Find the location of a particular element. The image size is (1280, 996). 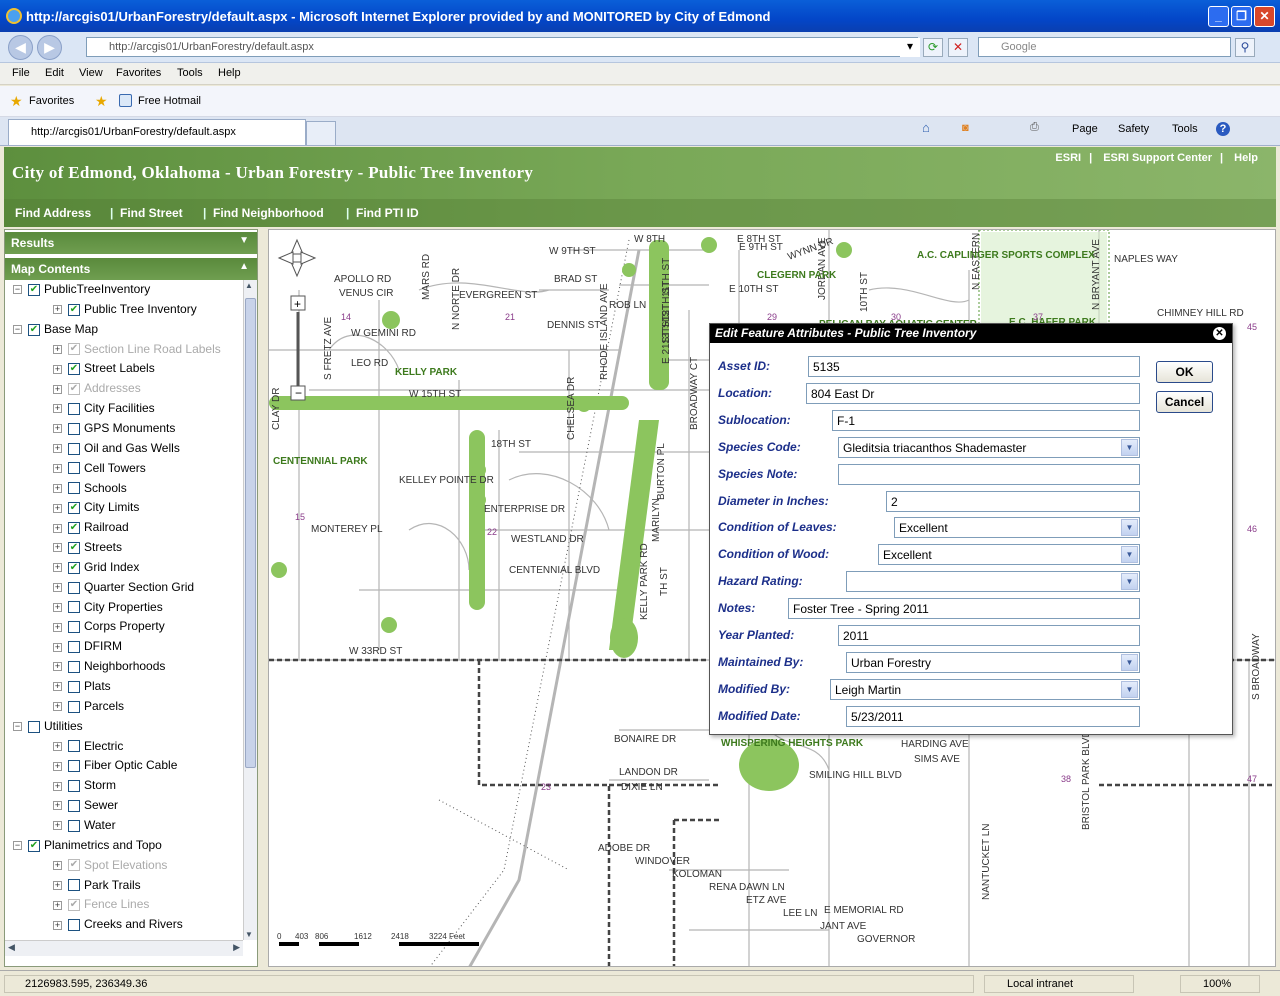

layer-item: + Cell Towers is located at coordinates (99, 470).